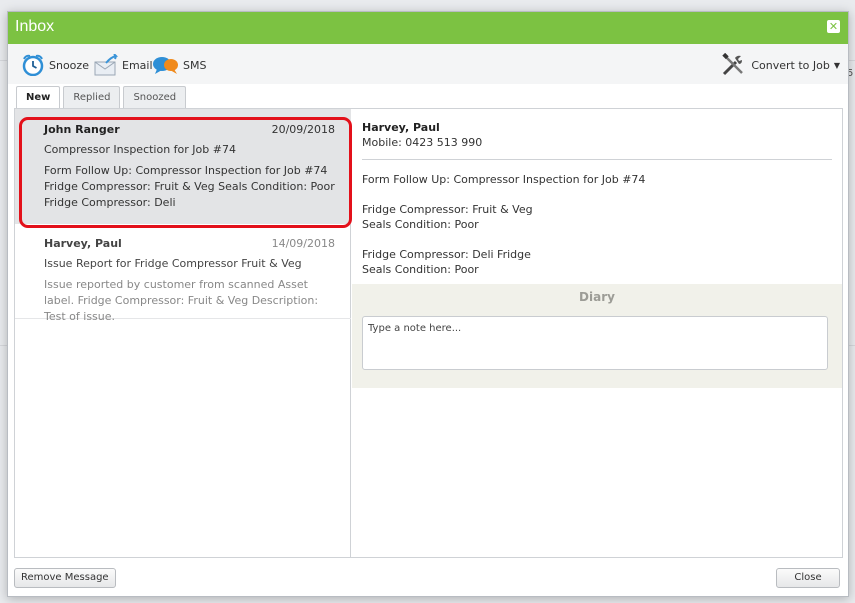  I want to click on dialog-footer: Remove Message Close, so click(428, 578).